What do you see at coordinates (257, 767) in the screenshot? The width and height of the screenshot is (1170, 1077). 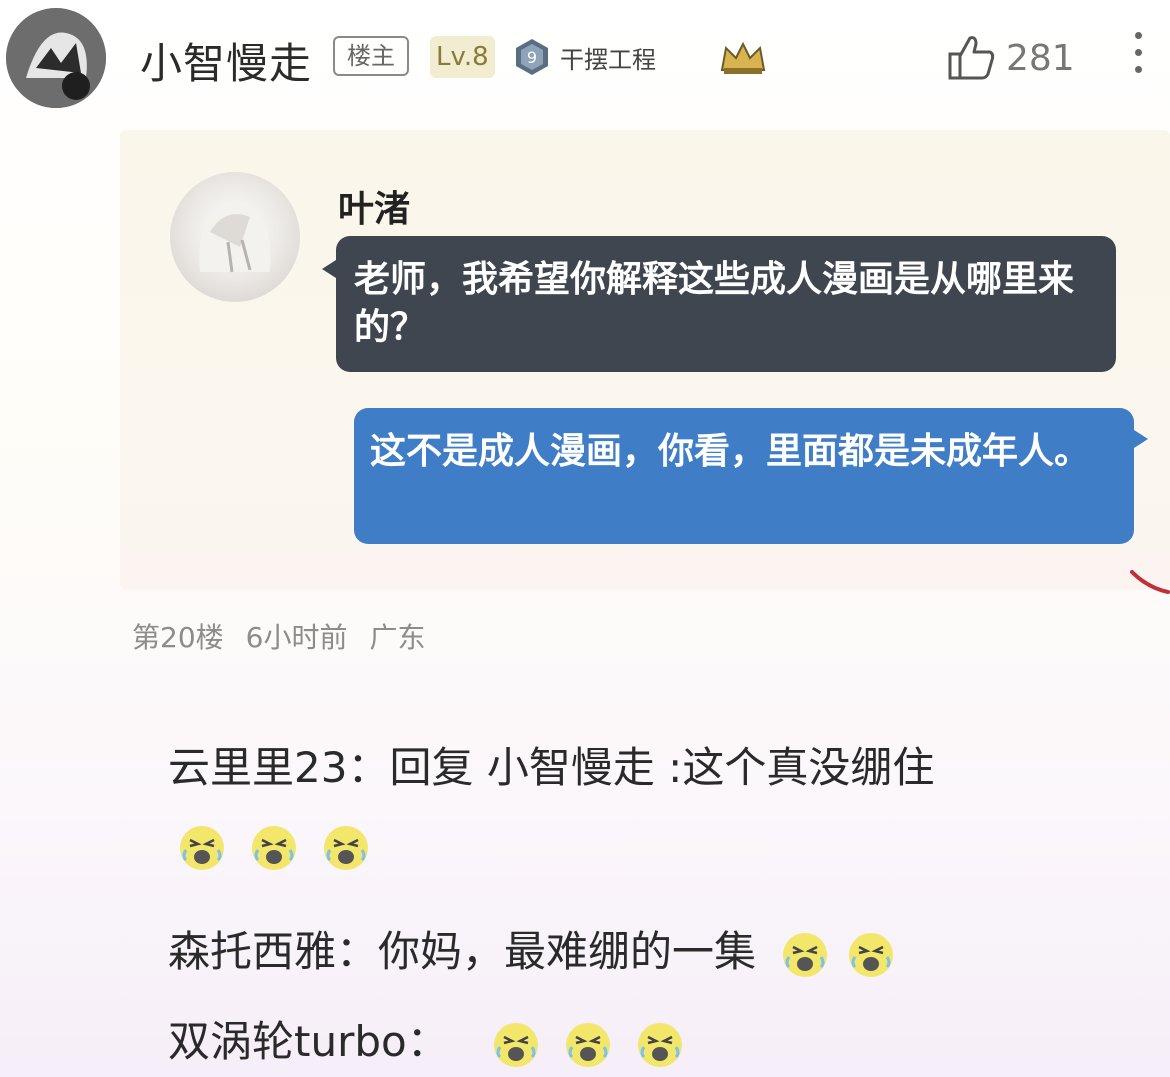 I see `reply-user: 云里里23` at bounding box center [257, 767].